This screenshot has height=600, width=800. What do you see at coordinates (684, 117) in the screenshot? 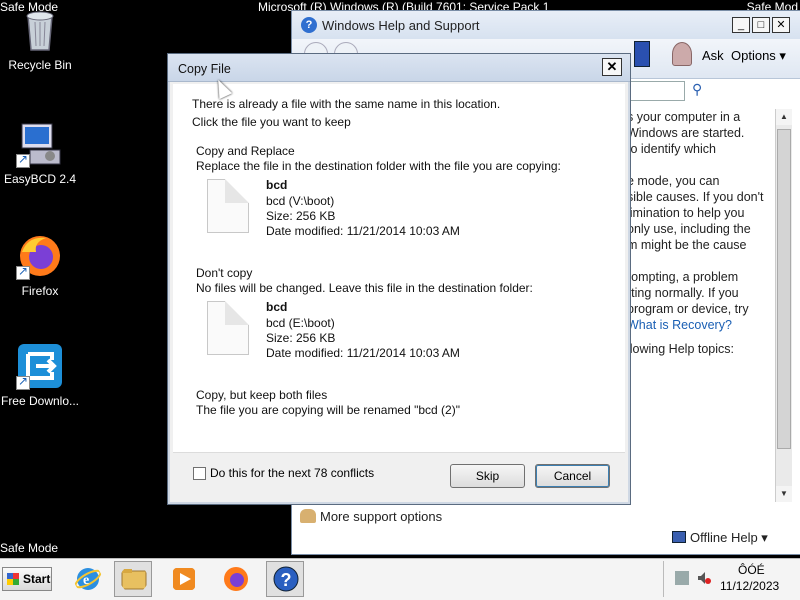
I see `help-text-line: s your computer in a` at bounding box center [684, 117].